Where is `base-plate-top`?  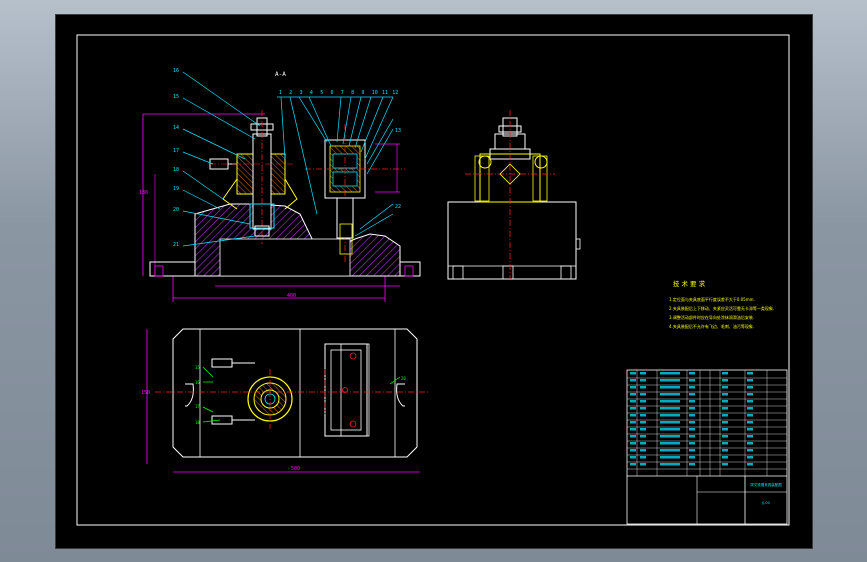
base-plate-top is located at coordinates (295, 393).